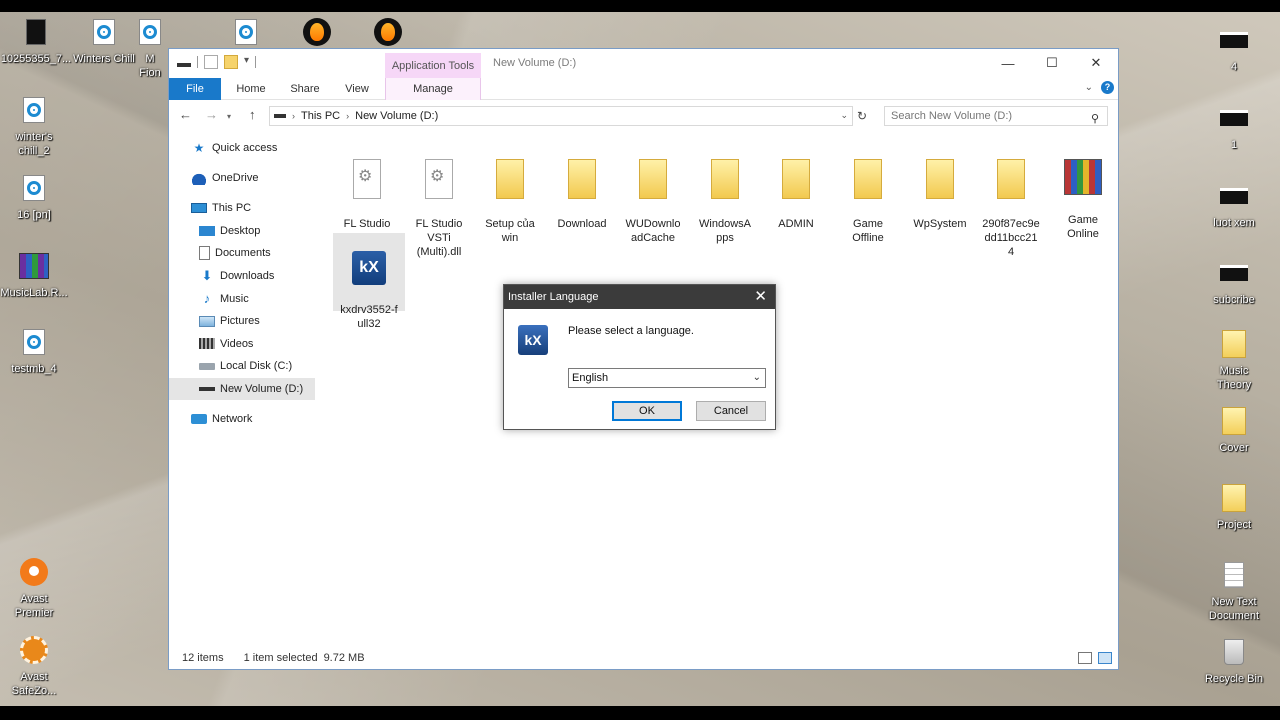 Image resolution: width=1280 pixels, height=720 pixels. Describe the element at coordinates (844, 115) in the screenshot. I see `address-history-chevron-icon: ⌄` at that location.